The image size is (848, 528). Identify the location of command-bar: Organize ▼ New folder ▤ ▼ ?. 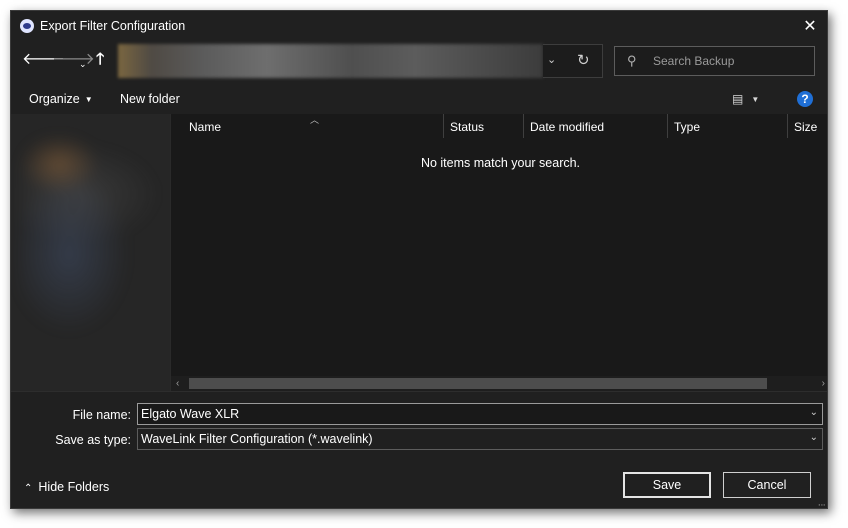
(419, 100).